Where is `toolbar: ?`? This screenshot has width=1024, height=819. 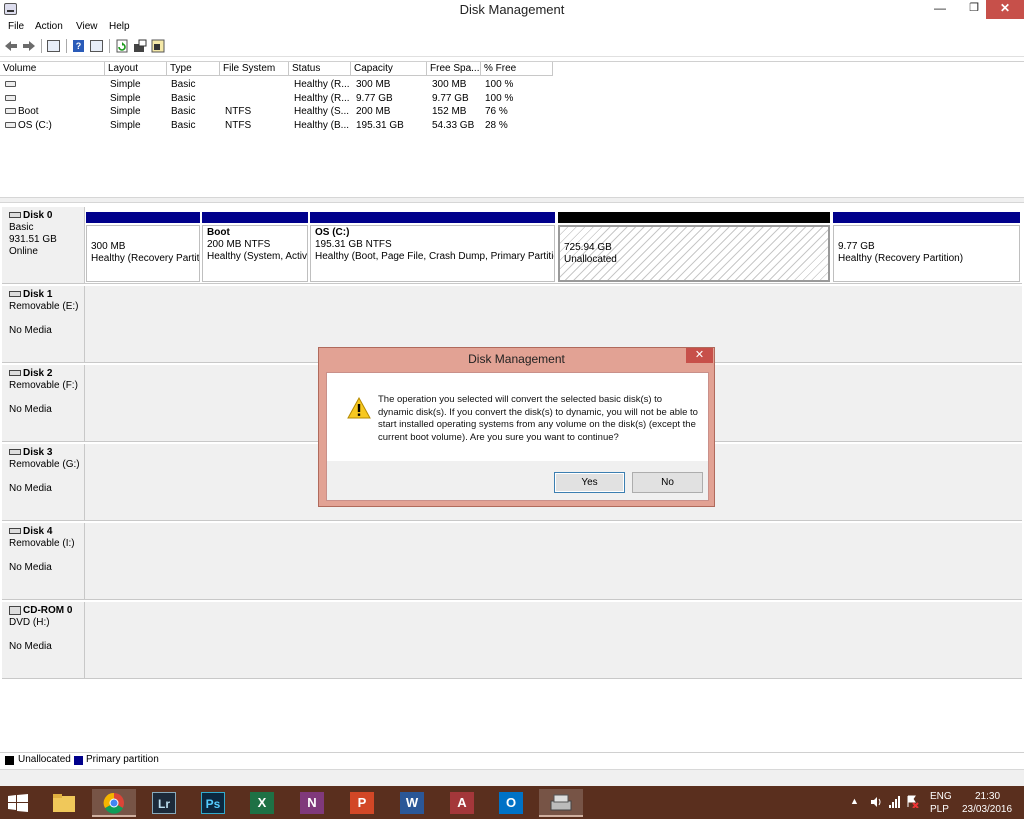 toolbar: ? is located at coordinates (512, 46).